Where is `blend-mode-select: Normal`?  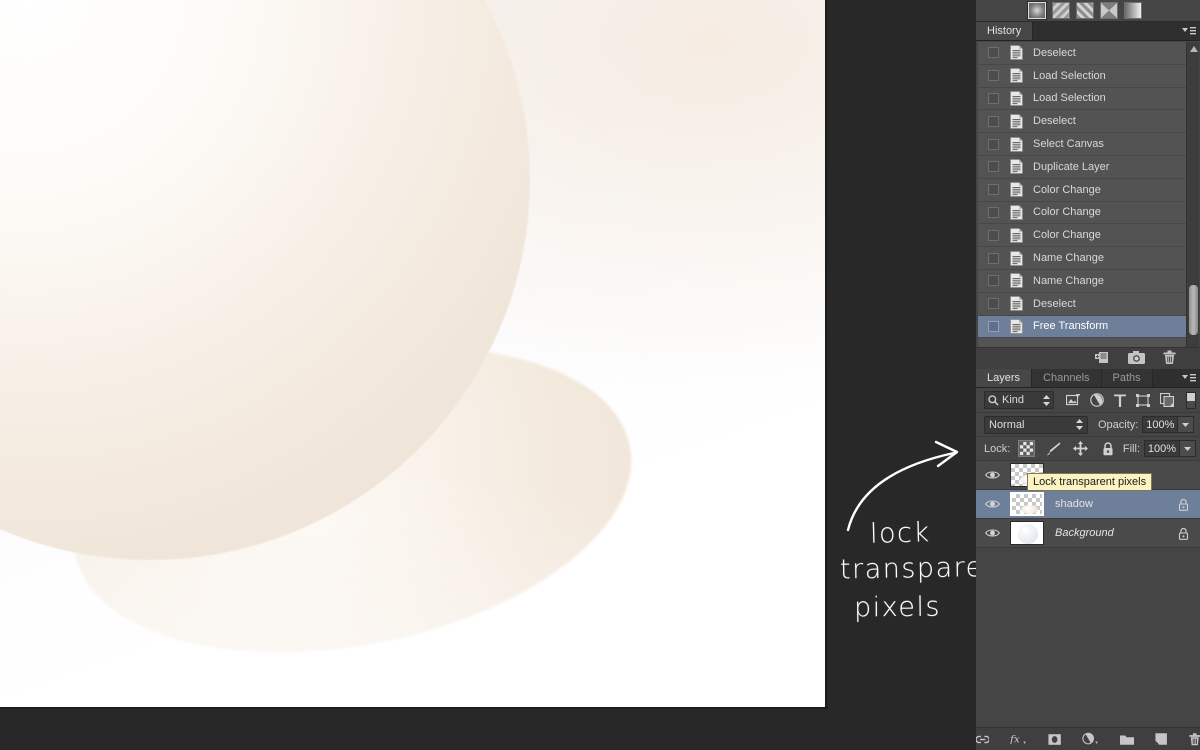
blend-mode-select: Normal is located at coordinates (1036, 424).